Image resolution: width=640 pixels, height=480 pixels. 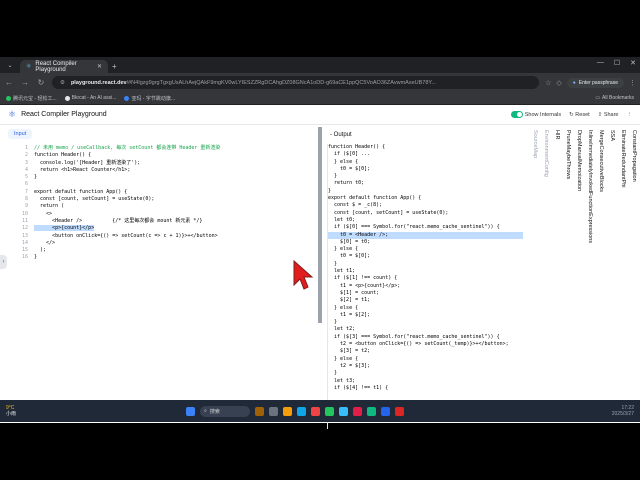 I want to click on input-code-line: 15 );, so click(x=168, y=250).